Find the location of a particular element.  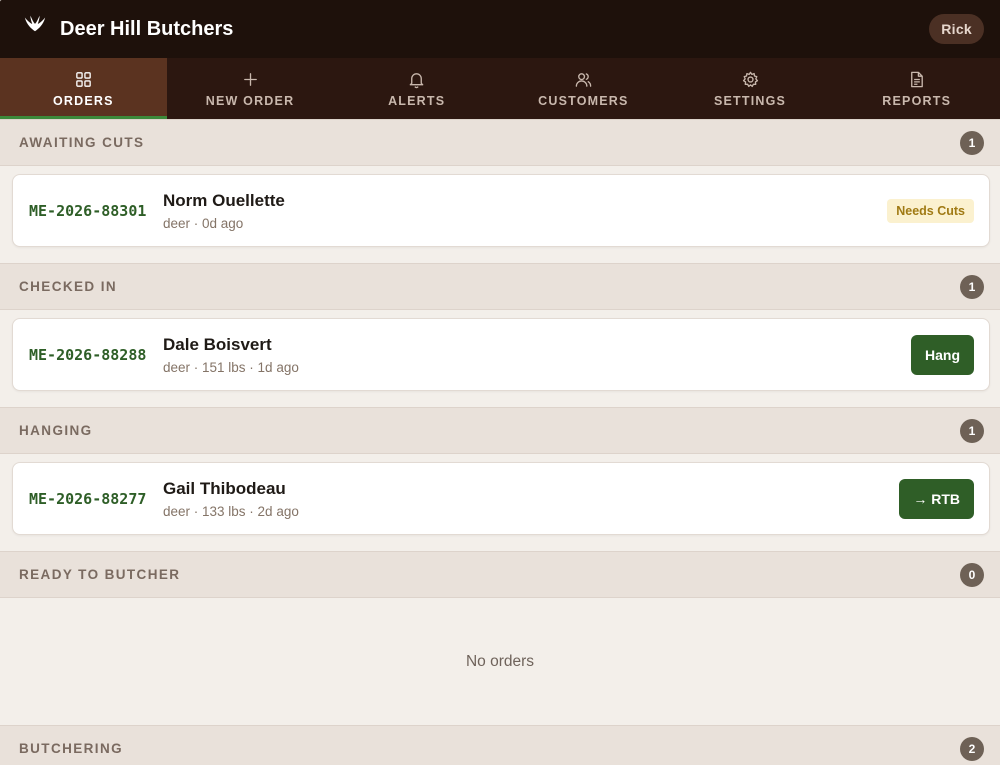

section-title: READY TO BUTCHER is located at coordinates (100, 574).